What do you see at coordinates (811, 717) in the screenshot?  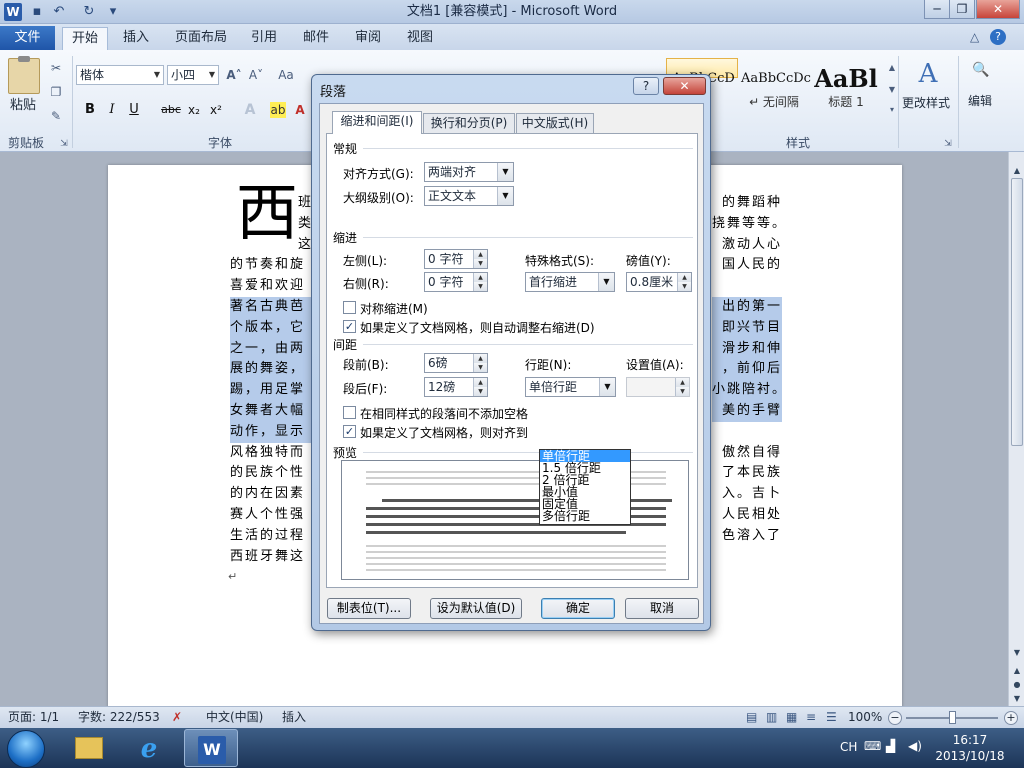 I see `view-outline-icon: ≡` at bounding box center [811, 717].